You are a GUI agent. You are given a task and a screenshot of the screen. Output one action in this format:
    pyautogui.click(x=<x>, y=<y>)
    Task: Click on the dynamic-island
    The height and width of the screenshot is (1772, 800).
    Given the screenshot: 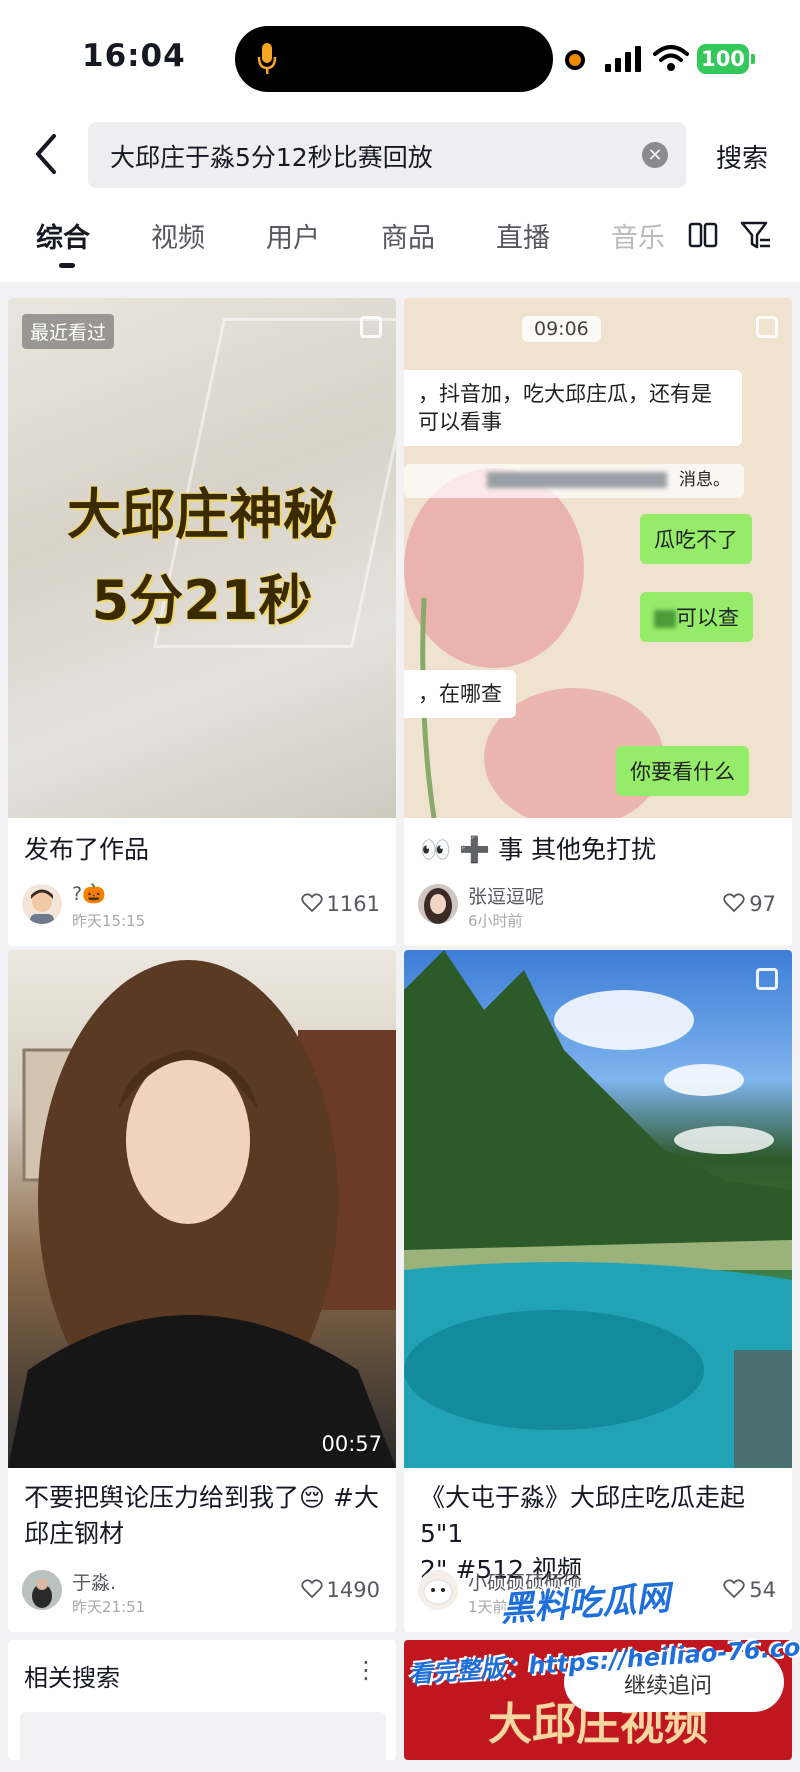 What is the action you would take?
    pyautogui.click(x=394, y=59)
    